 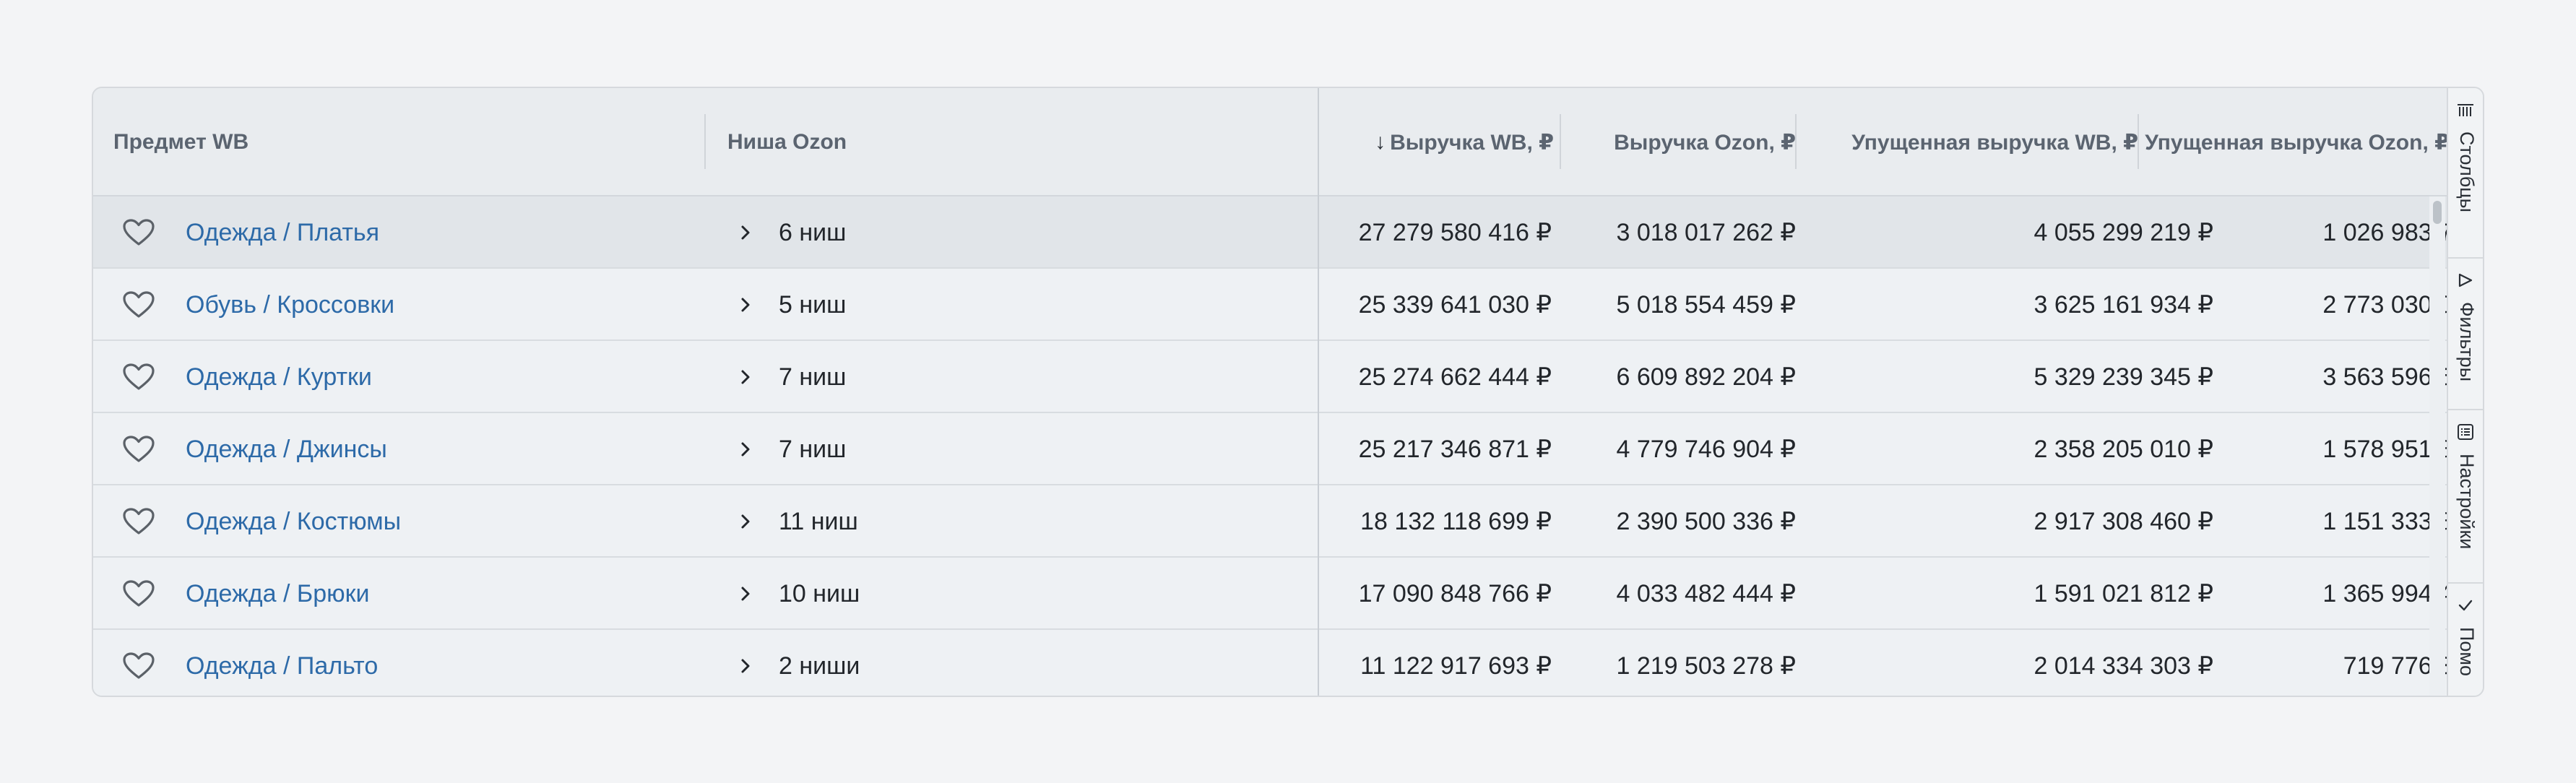 What do you see at coordinates (1031, 594) in the screenshot?
I see `niche-count: 10 ниш` at bounding box center [1031, 594].